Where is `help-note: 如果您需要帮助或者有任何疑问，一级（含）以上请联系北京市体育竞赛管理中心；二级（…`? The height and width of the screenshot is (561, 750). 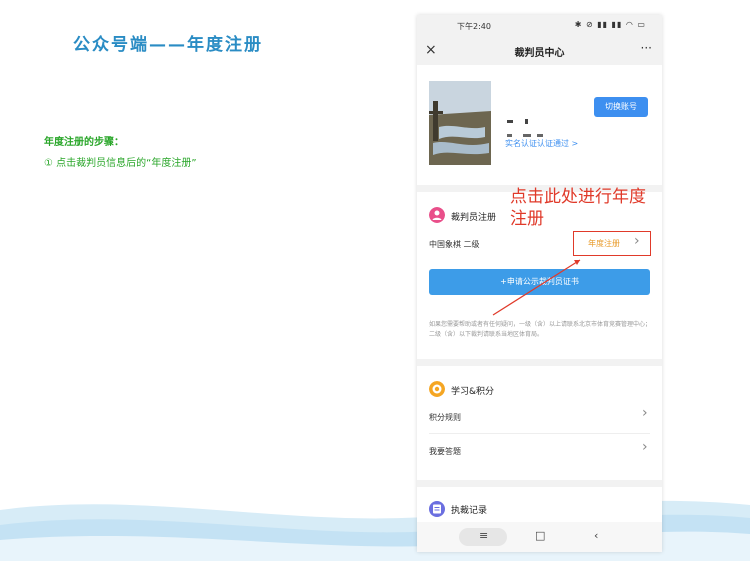 help-note: 如果您需要帮助或者有任何疑问，一级（含）以上请联系北京市体育竞赛管理中心；二级（… is located at coordinates (540, 329).